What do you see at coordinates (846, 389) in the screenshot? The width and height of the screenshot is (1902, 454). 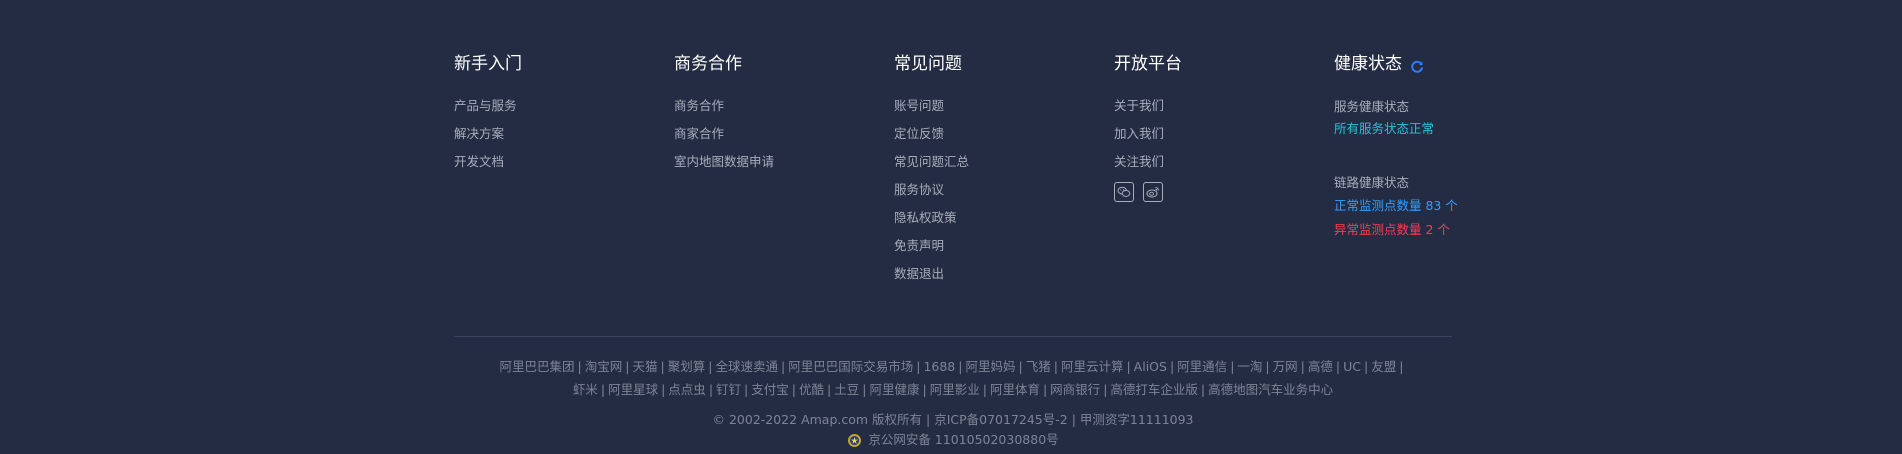 I see `friend-link: 土豆` at bounding box center [846, 389].